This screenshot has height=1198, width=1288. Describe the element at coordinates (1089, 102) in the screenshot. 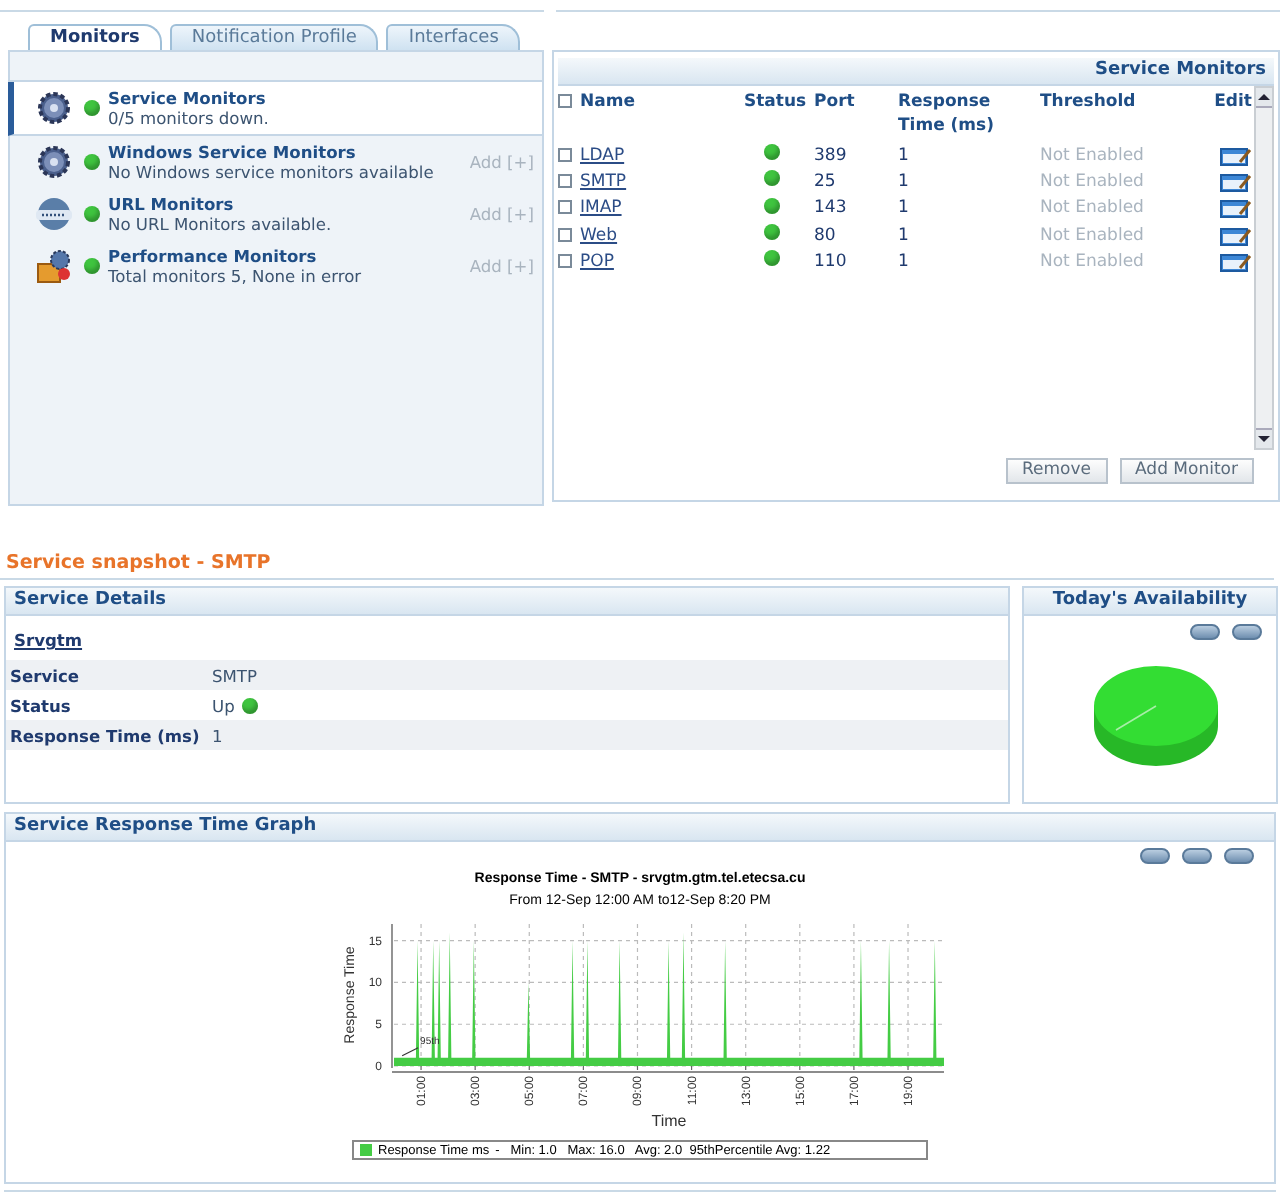

I see `column-header: Threshold` at that location.